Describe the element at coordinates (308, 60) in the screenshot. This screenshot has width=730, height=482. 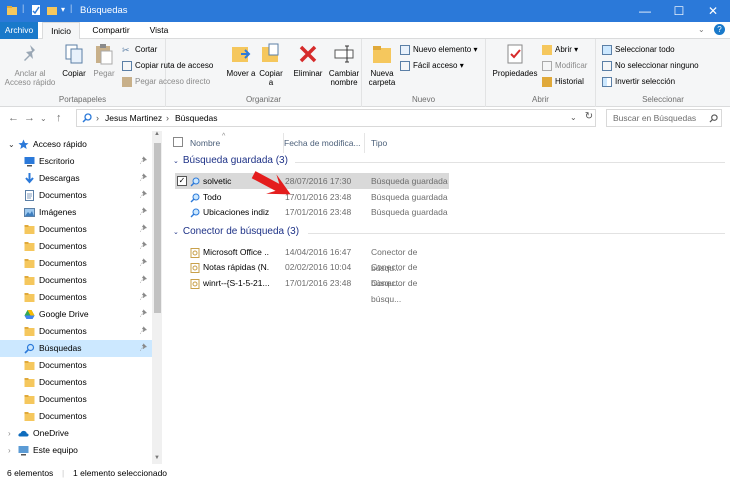
I see `delete-button: Eliminar` at that location.